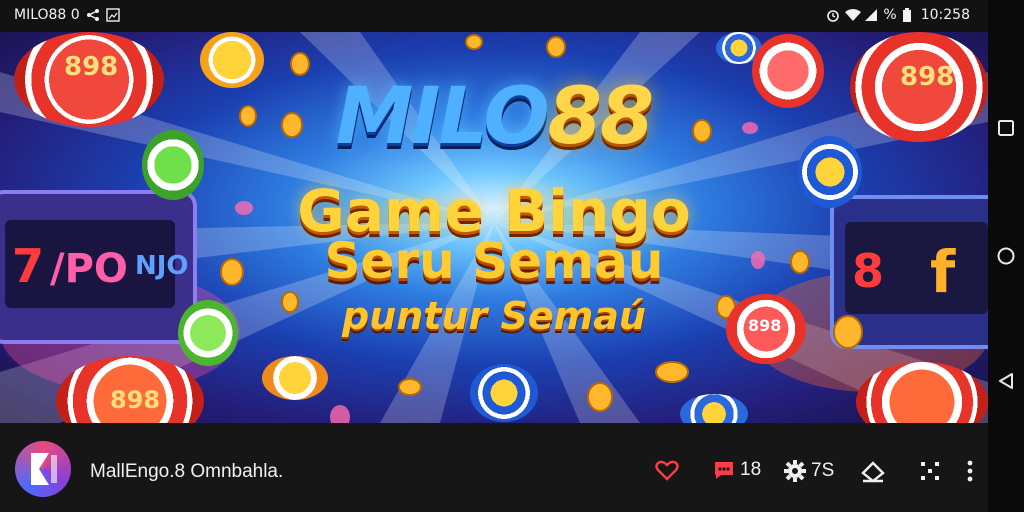  I want to click on comment-button: 18, so click(736, 470).